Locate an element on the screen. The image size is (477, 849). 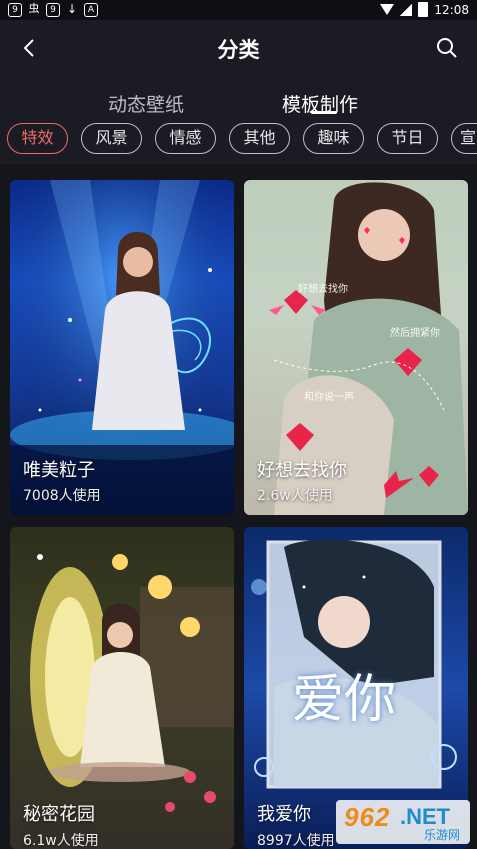
card-title: 唯美粒子 is located at coordinates (59, 470).